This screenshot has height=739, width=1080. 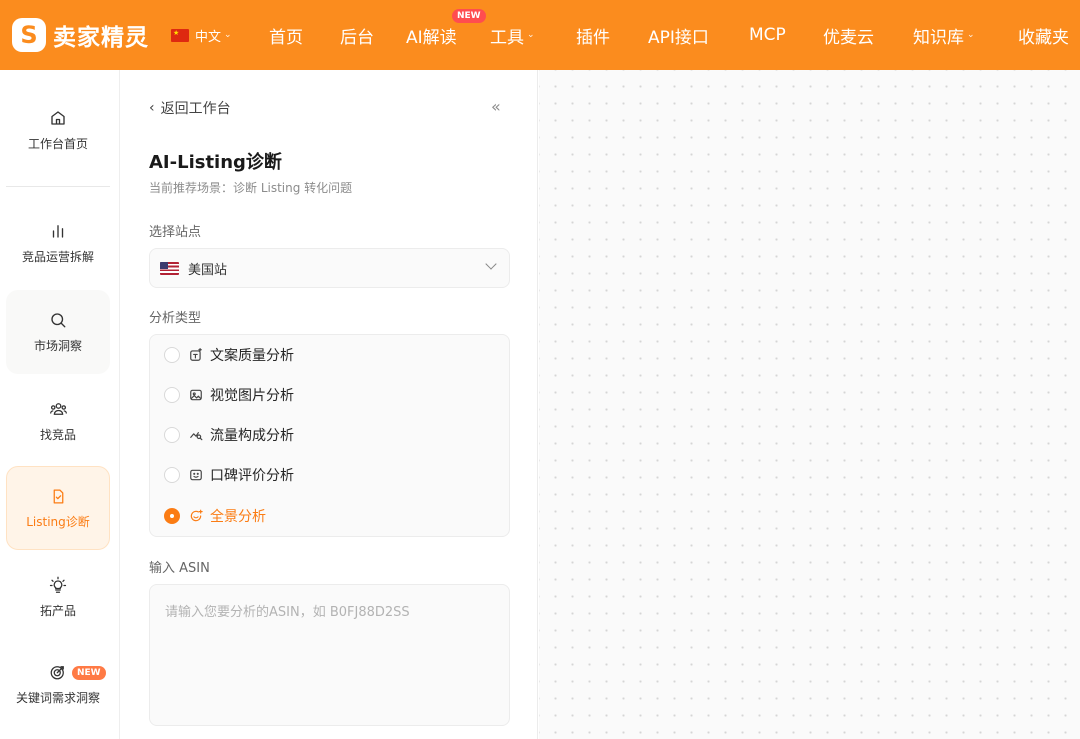 I want to click on sidebar-item-label: 市场洞察, so click(x=57, y=346).